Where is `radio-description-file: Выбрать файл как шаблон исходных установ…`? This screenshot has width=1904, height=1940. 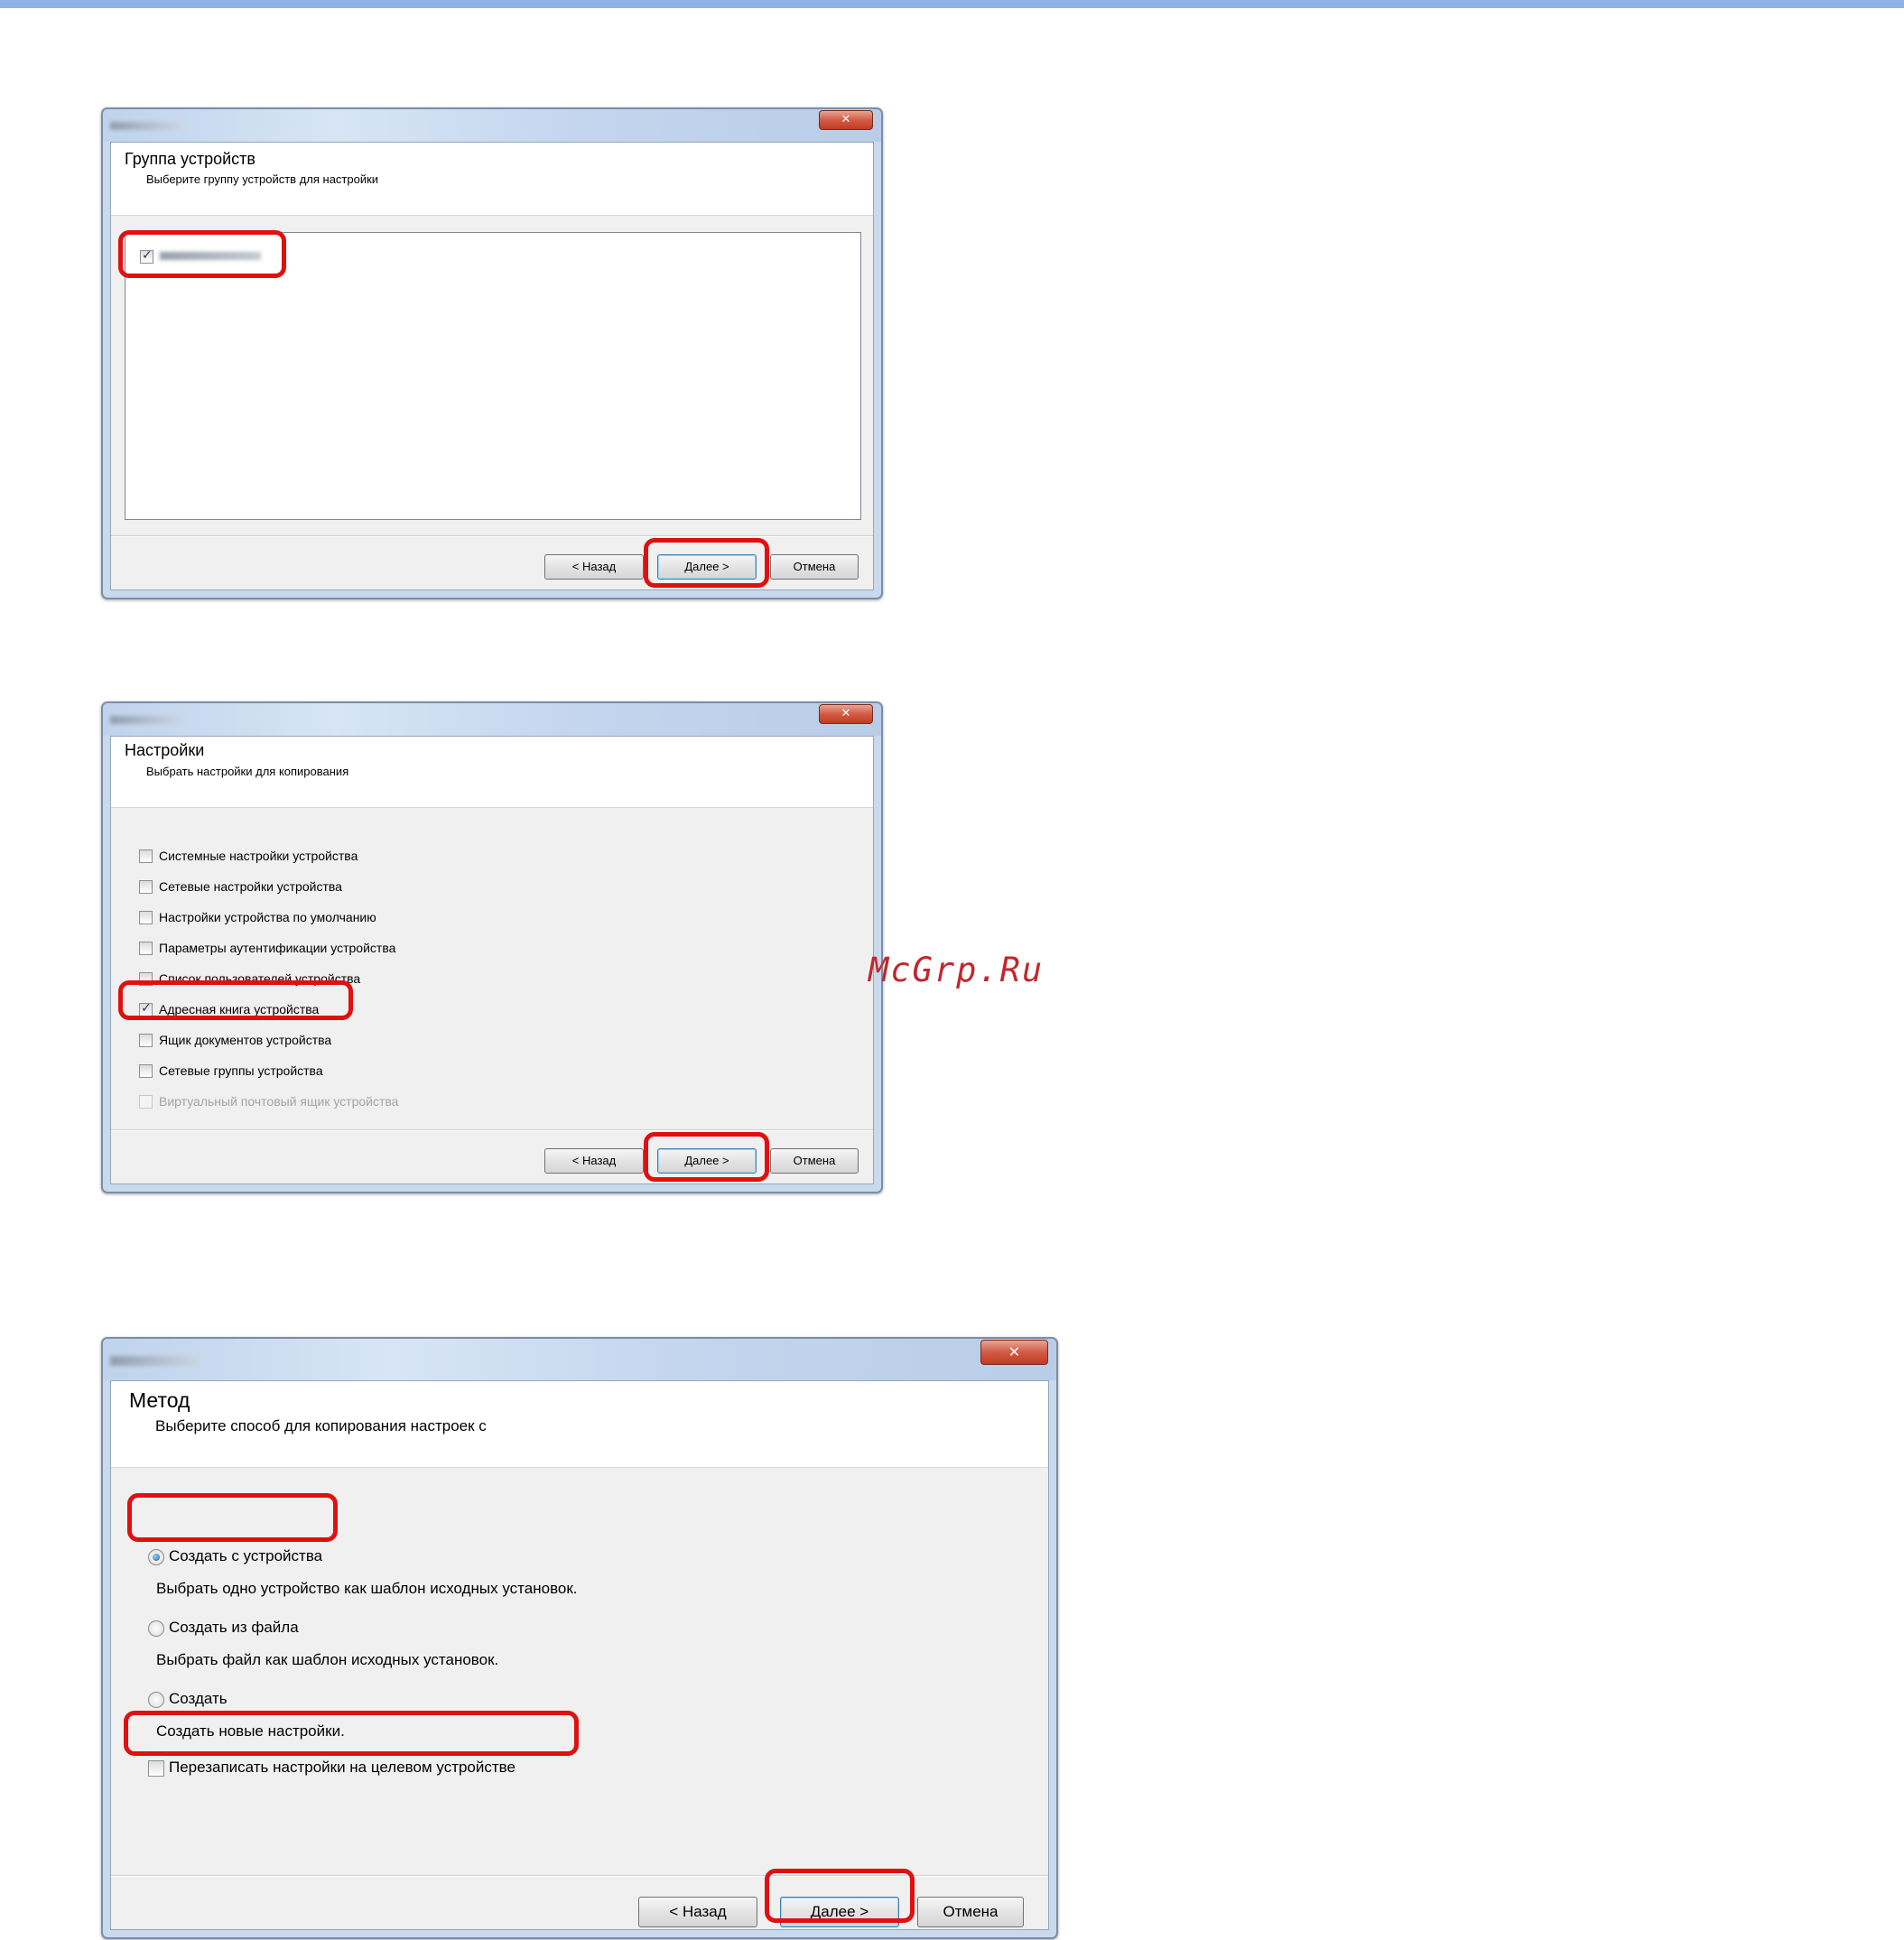
radio-description-file: Выбрать файл как шаблон исходных установ… is located at coordinates (327, 1659).